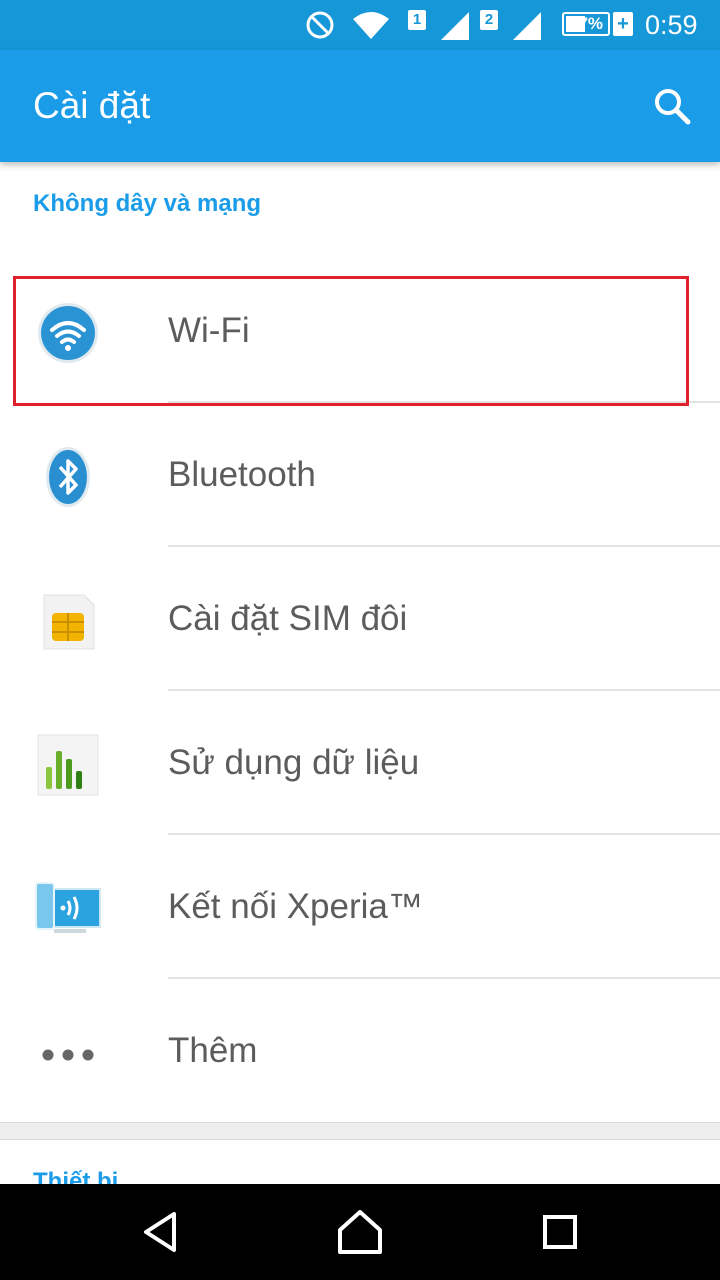 This screenshot has width=720, height=1280. I want to click on home-button, so click(360, 1232).